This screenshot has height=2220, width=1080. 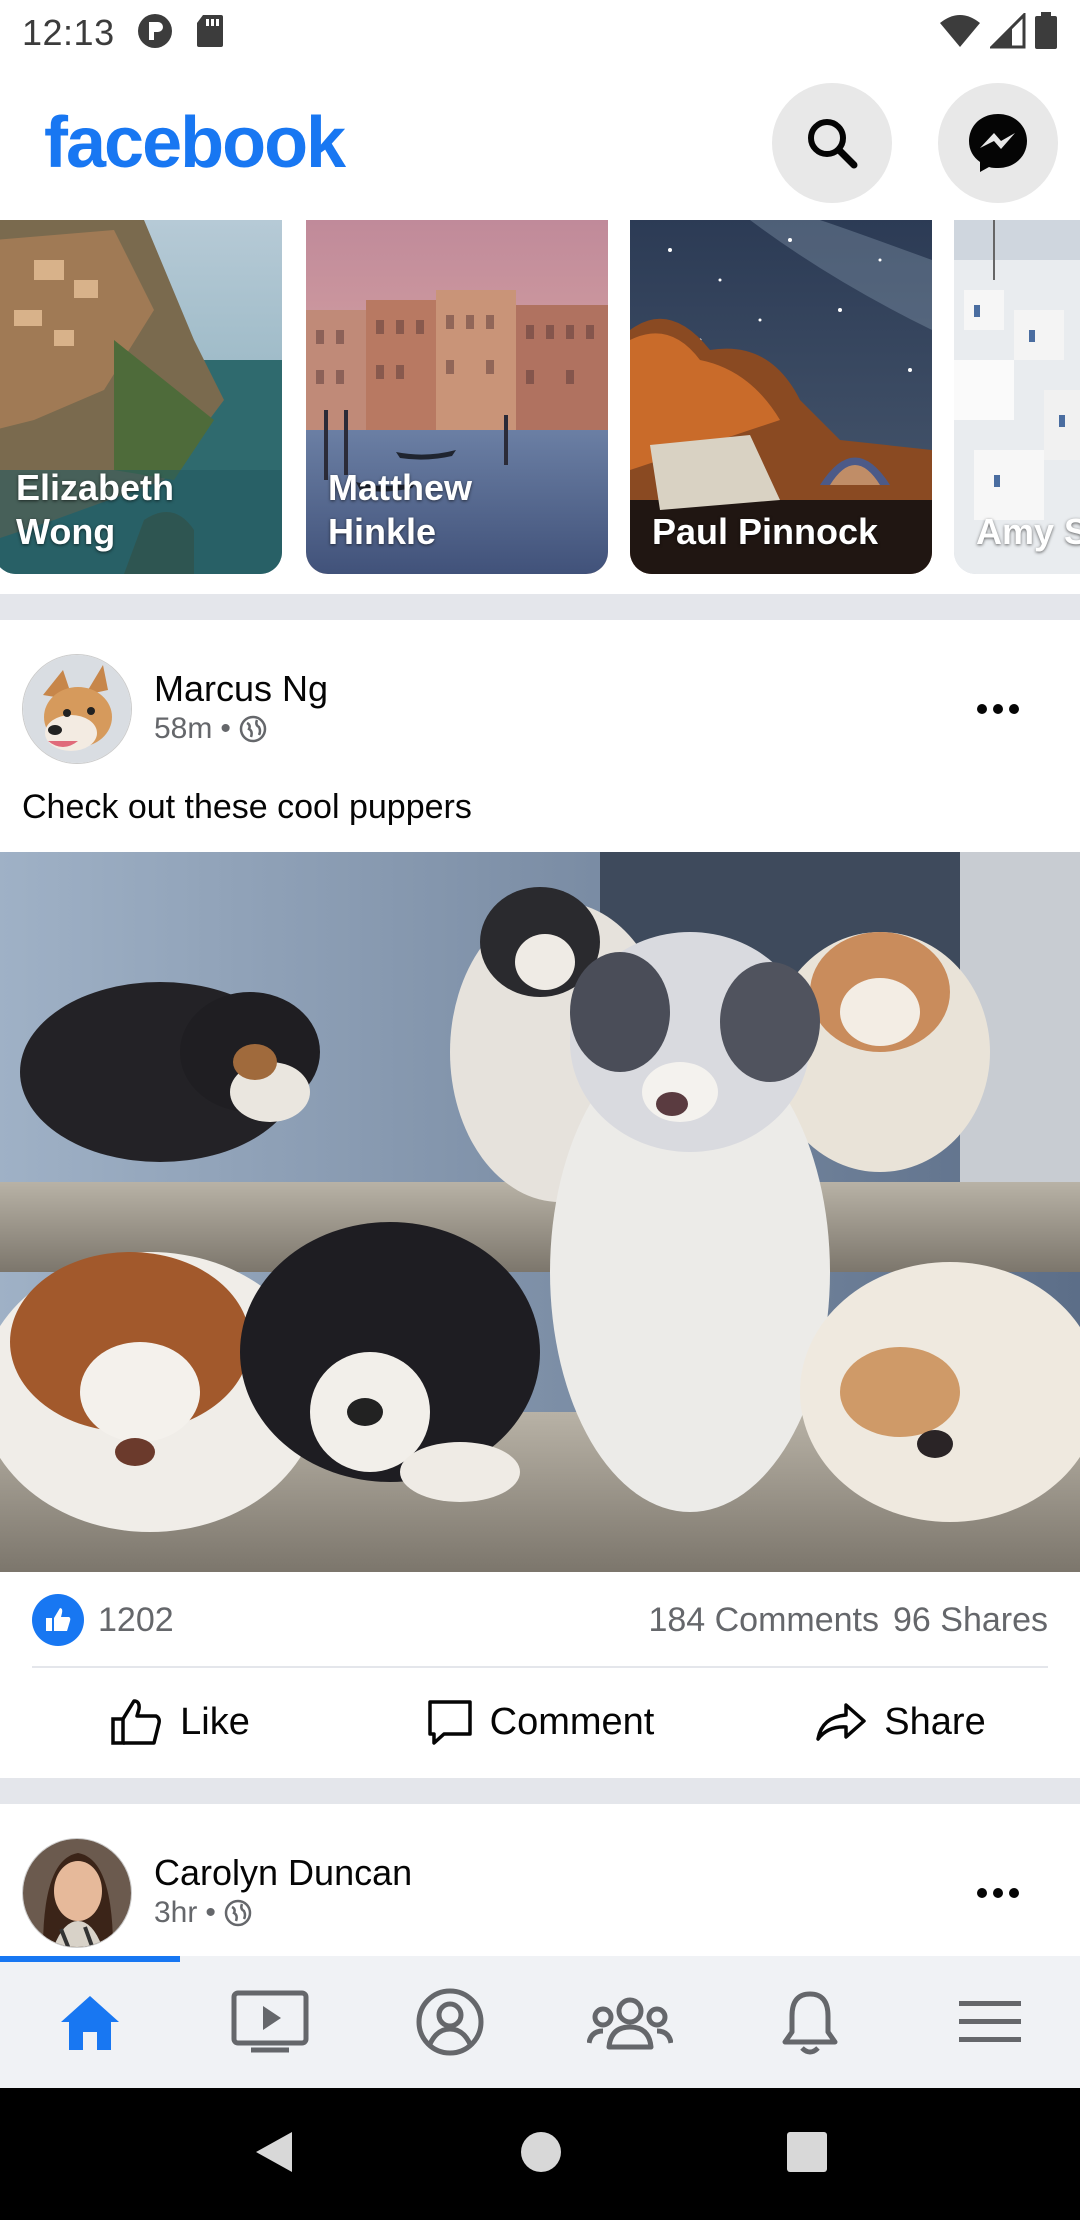 I want to click on like-button: Like, so click(x=180, y=1722).